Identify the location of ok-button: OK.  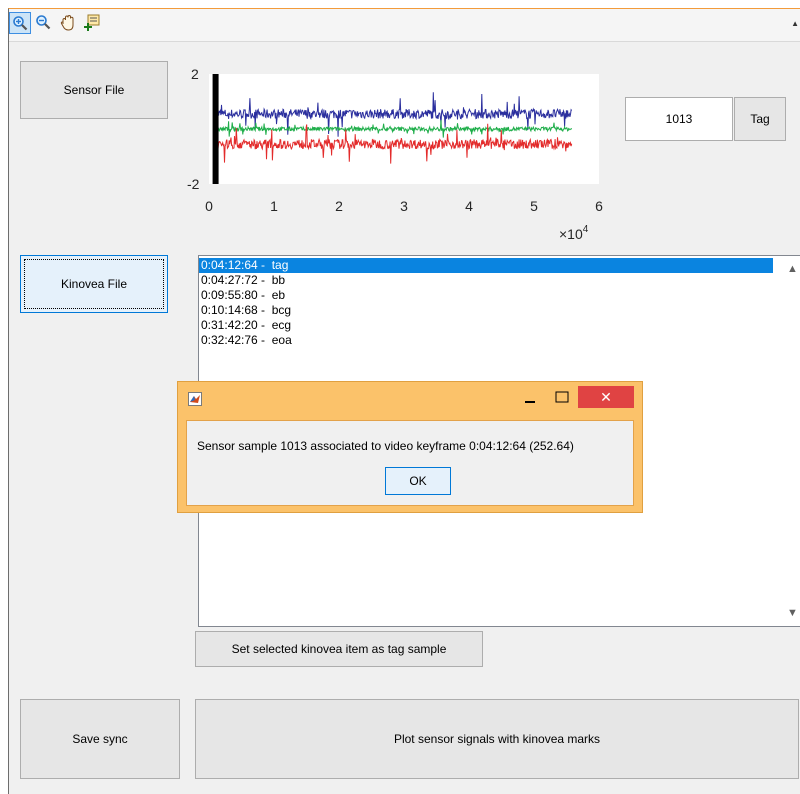
(418, 481).